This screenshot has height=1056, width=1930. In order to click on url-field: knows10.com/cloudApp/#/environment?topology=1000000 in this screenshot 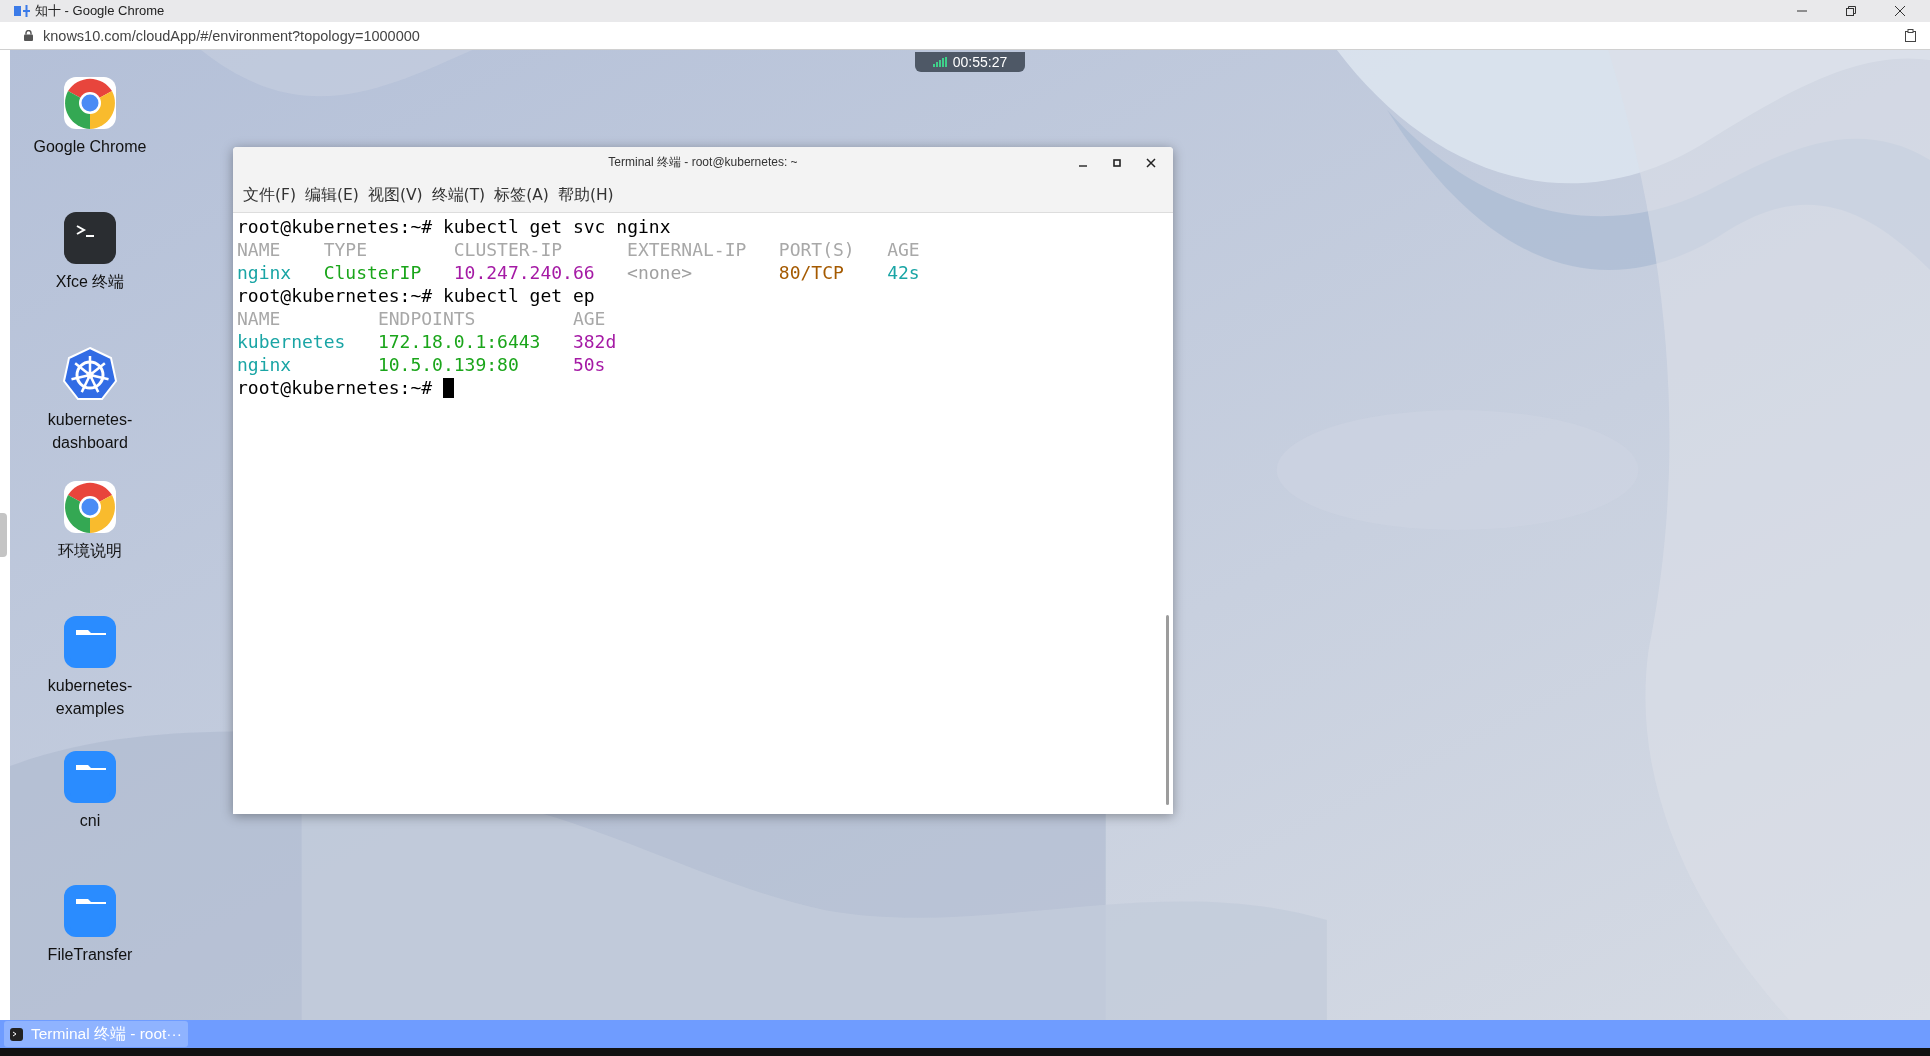, I will do `click(969, 35)`.